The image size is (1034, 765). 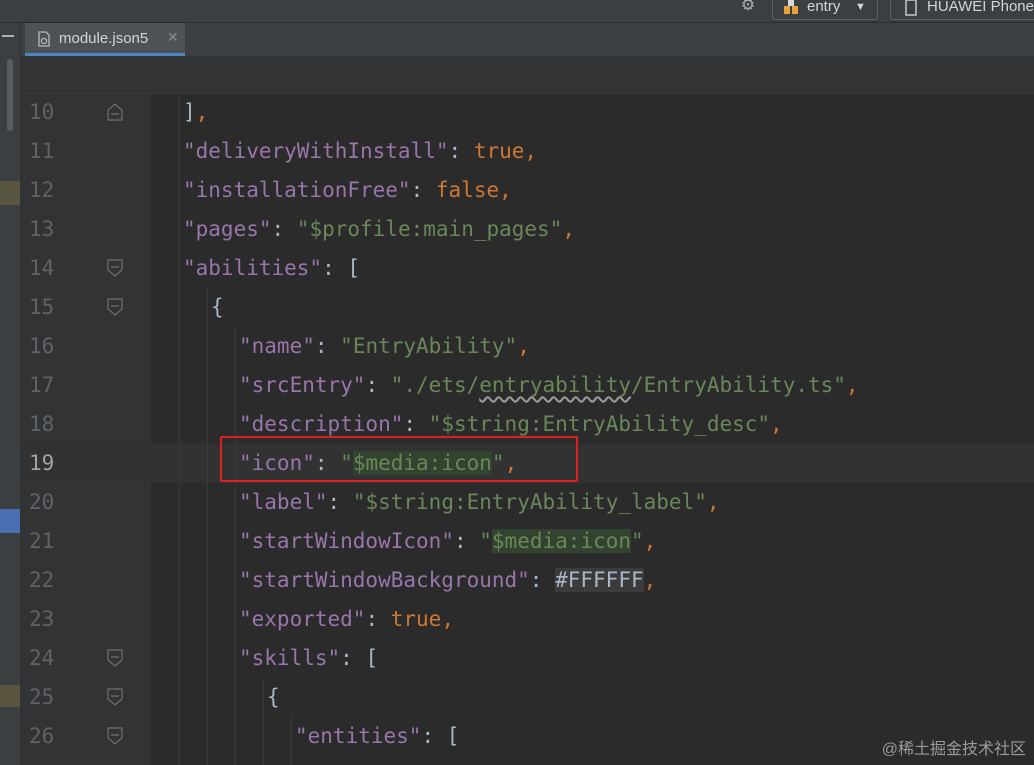 I want to click on module-icon, so click(x=791, y=7).